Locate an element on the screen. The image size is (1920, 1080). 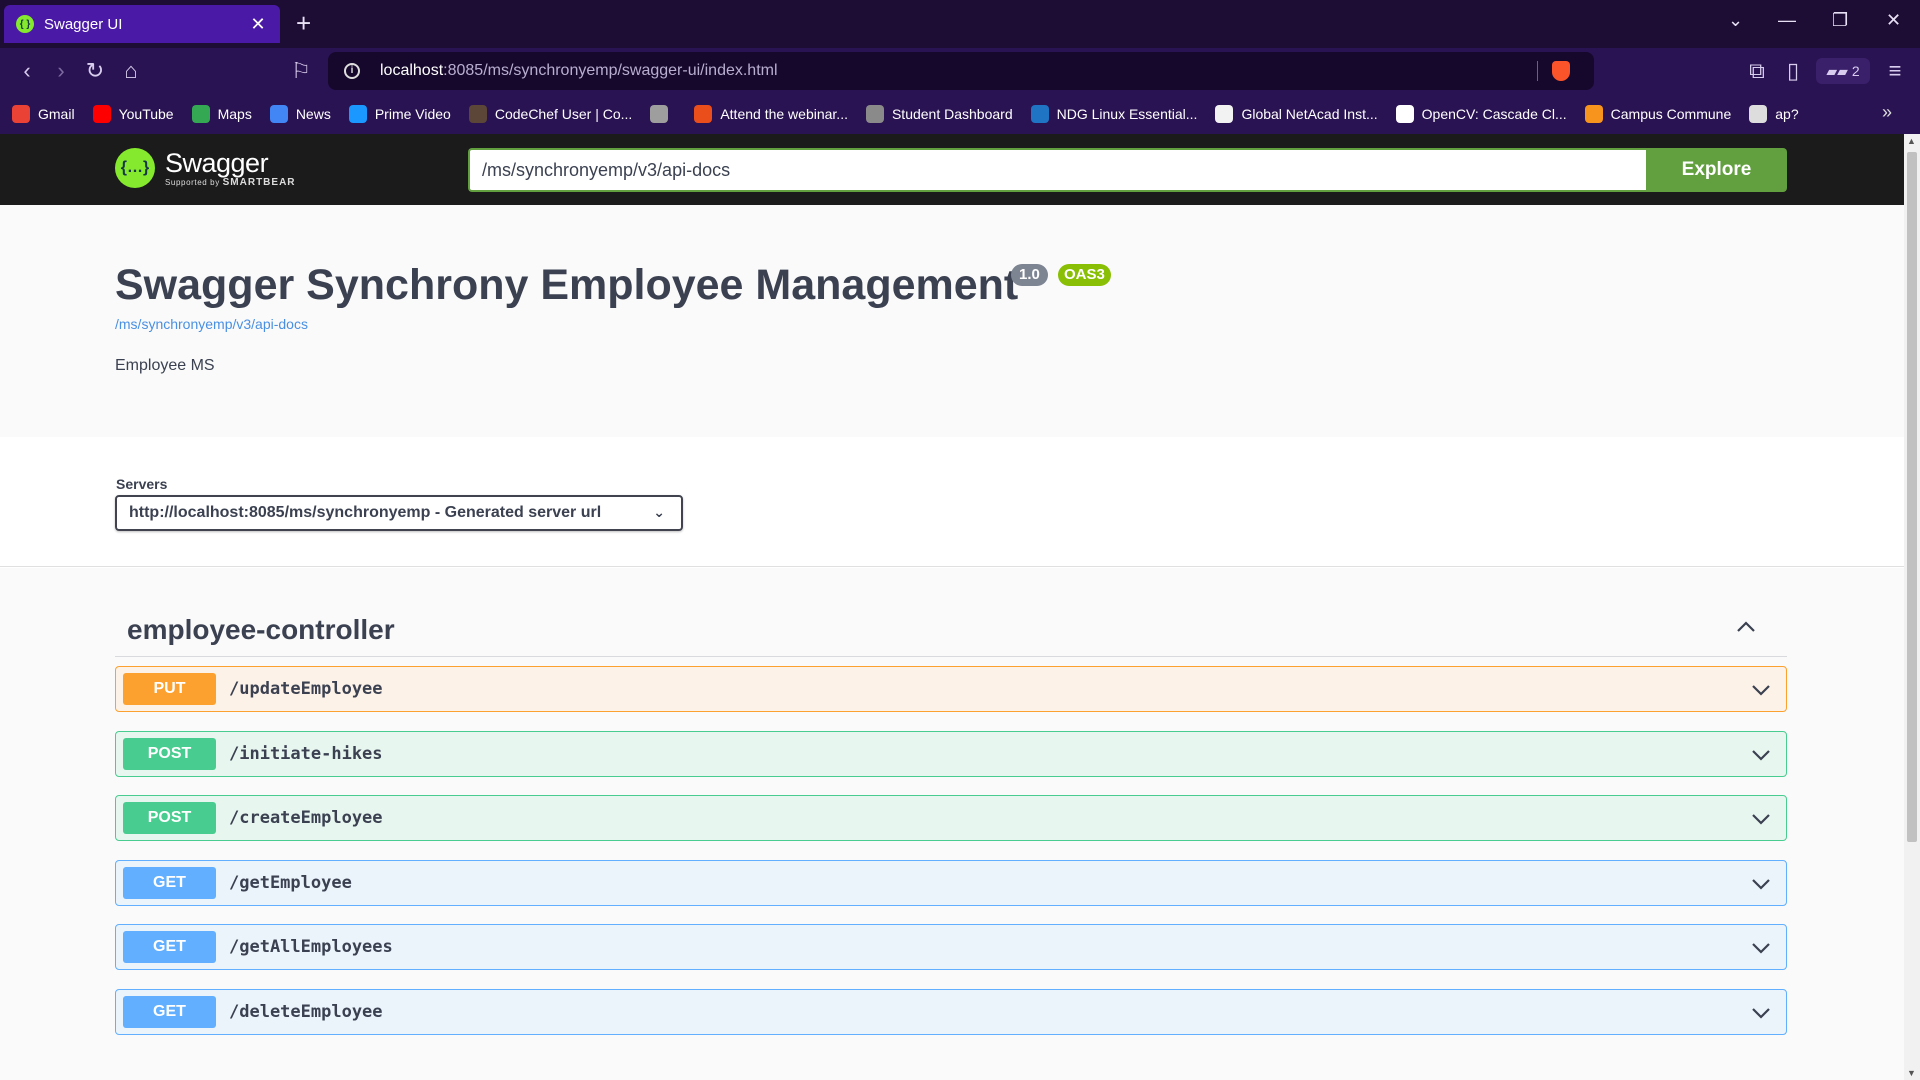
reload-icon: ↻ is located at coordinates (95, 71).